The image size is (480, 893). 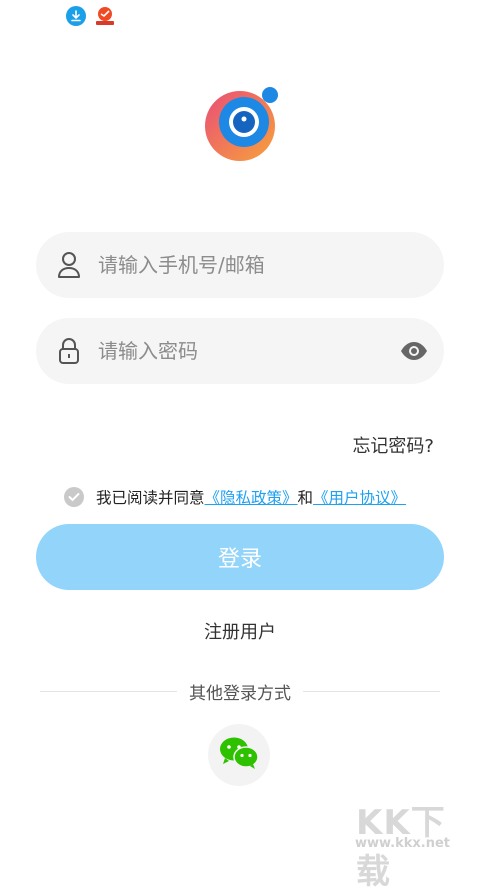 I want to click on app-logo, so click(x=241, y=124).